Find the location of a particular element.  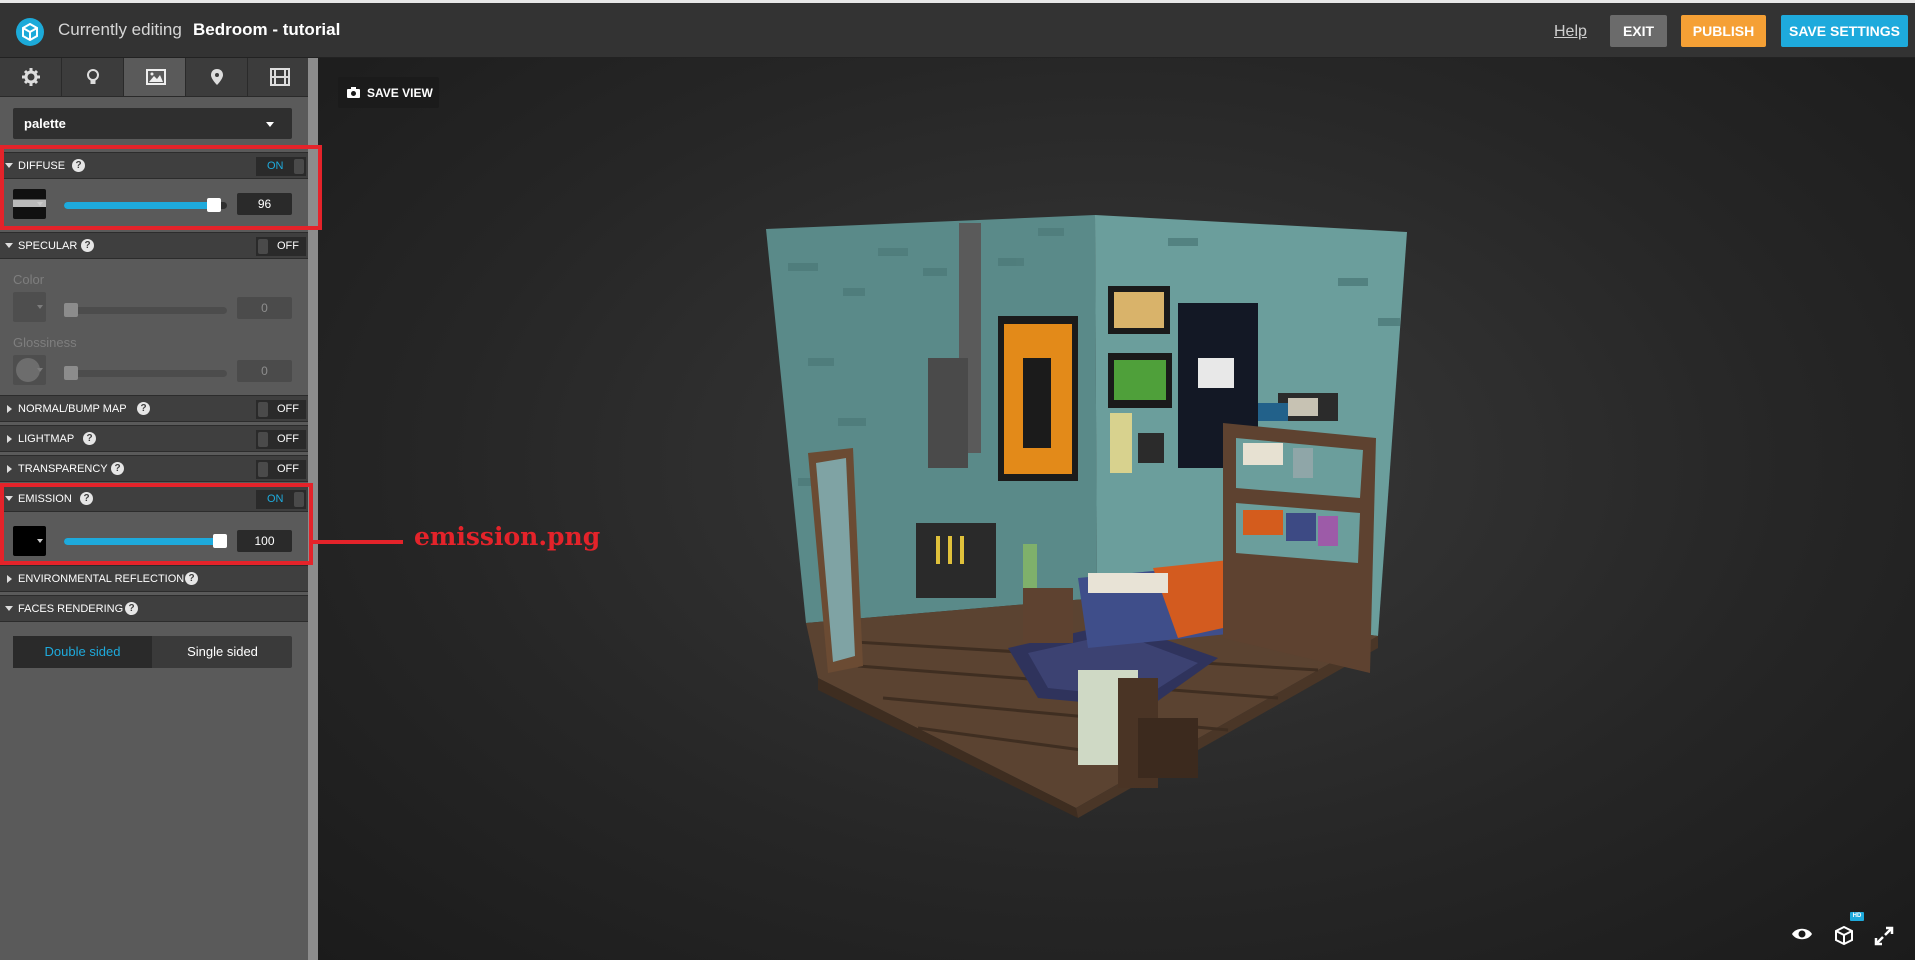

map-pin-icon is located at coordinates (217, 77).